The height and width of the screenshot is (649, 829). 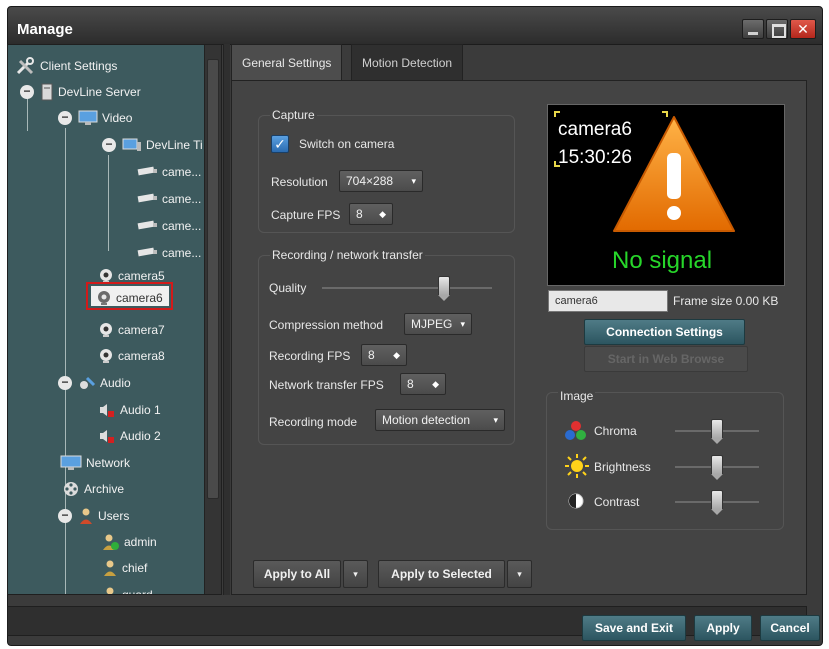 I want to click on bottom-bar, so click(x=407, y=621).